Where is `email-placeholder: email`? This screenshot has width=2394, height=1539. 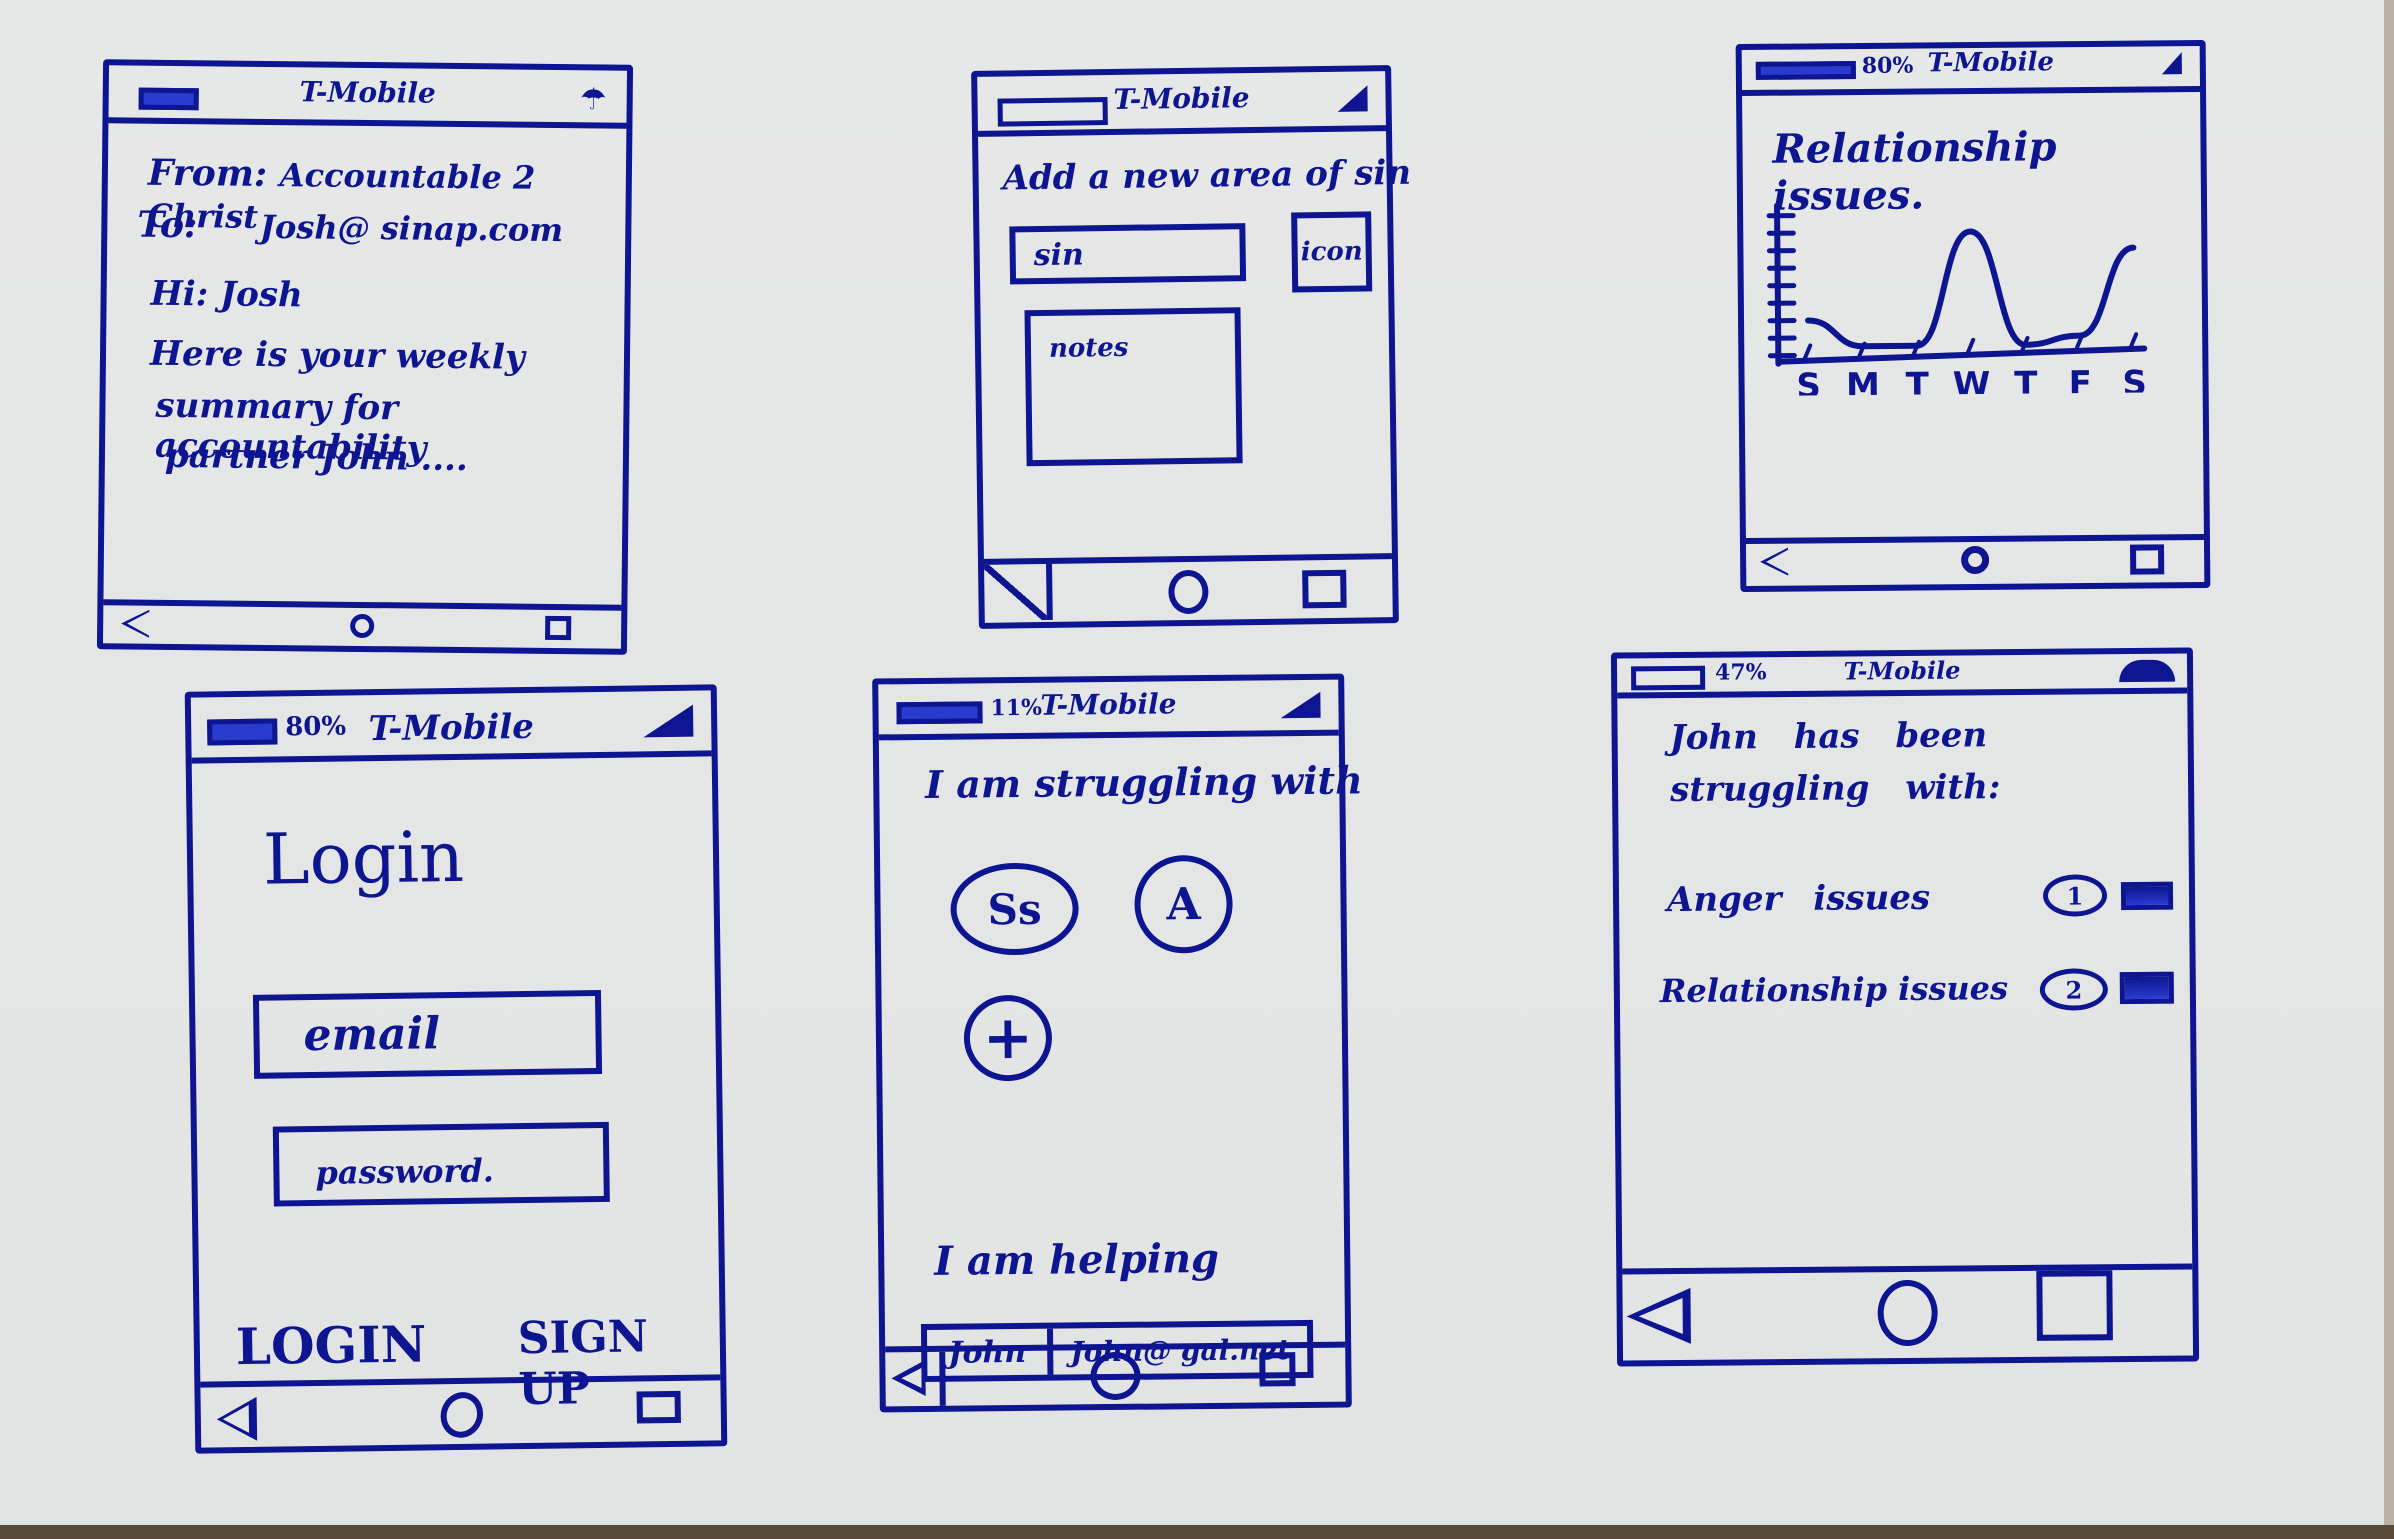 email-placeholder: email is located at coordinates (372, 1035).